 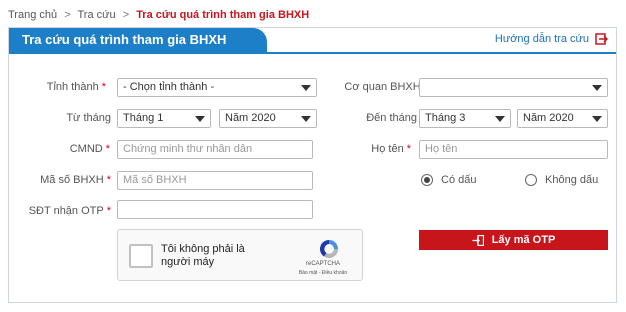 I want to click on accent-radio: Có dấu, so click(x=448, y=180).